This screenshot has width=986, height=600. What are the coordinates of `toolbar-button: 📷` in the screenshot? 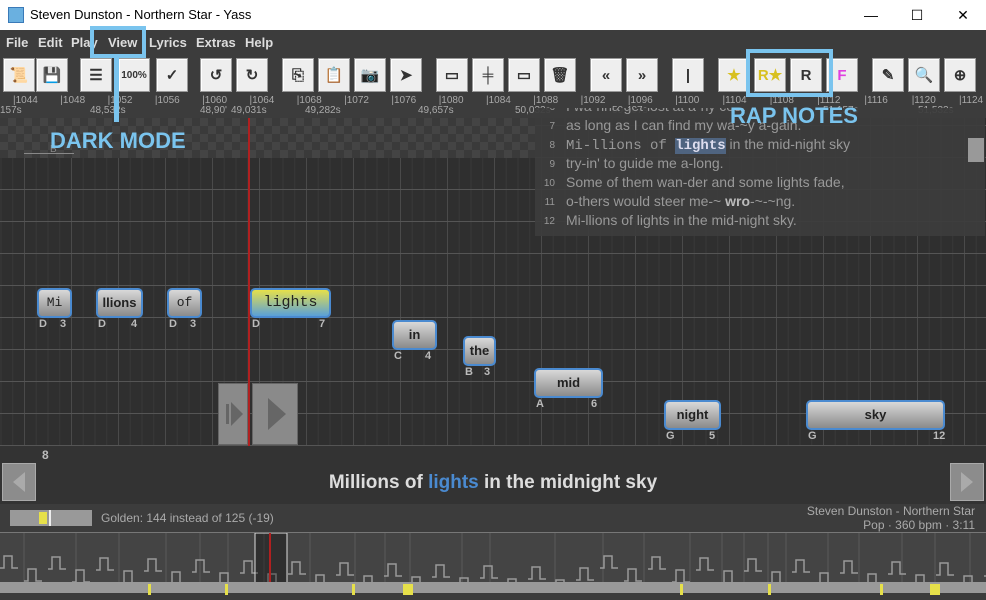 It's located at (370, 75).